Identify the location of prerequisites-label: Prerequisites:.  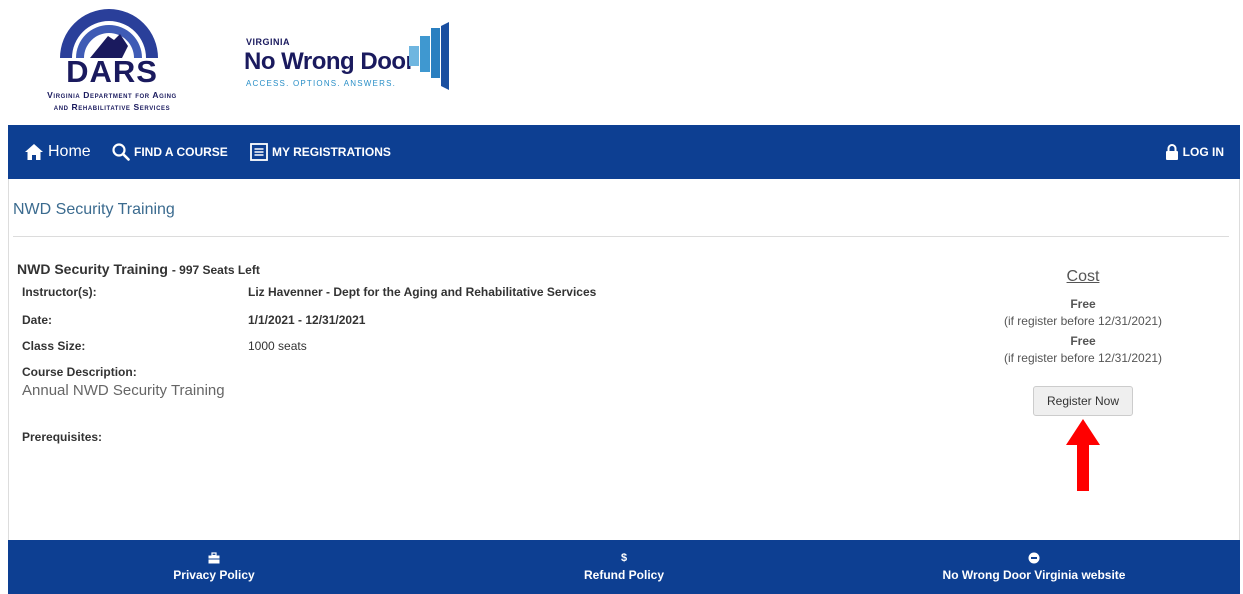
(62, 437).